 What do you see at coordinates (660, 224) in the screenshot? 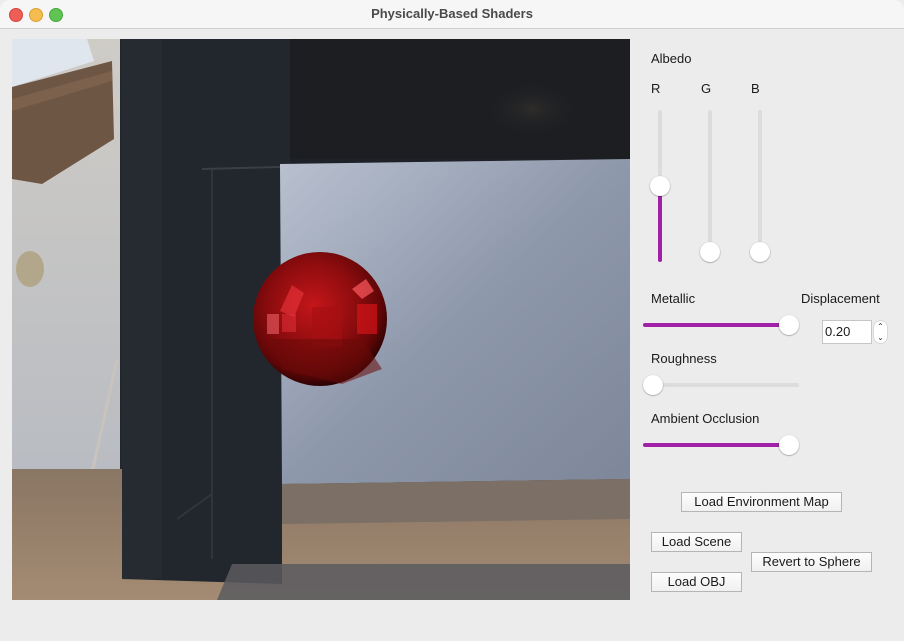
I see `albedo-r-fill` at bounding box center [660, 224].